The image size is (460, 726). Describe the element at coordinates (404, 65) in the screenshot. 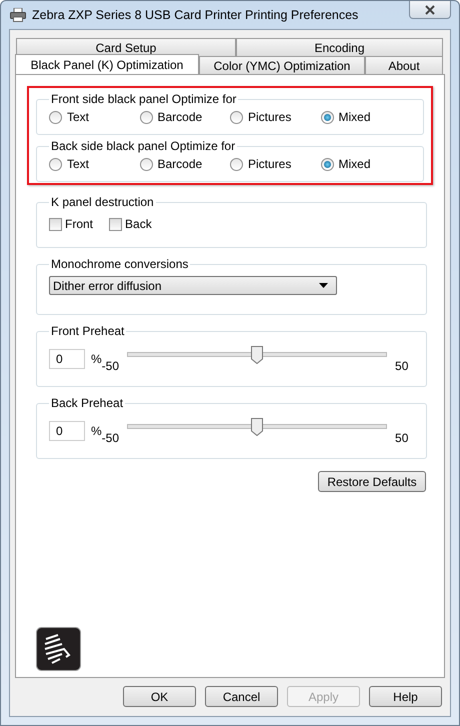

I see `tab: About` at that location.